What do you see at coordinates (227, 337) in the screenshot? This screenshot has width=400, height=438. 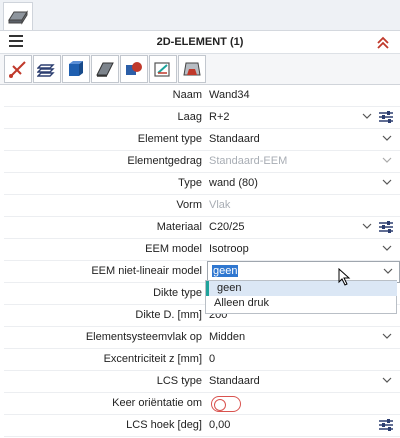 I see `member-system-plane-select: Midden` at bounding box center [227, 337].